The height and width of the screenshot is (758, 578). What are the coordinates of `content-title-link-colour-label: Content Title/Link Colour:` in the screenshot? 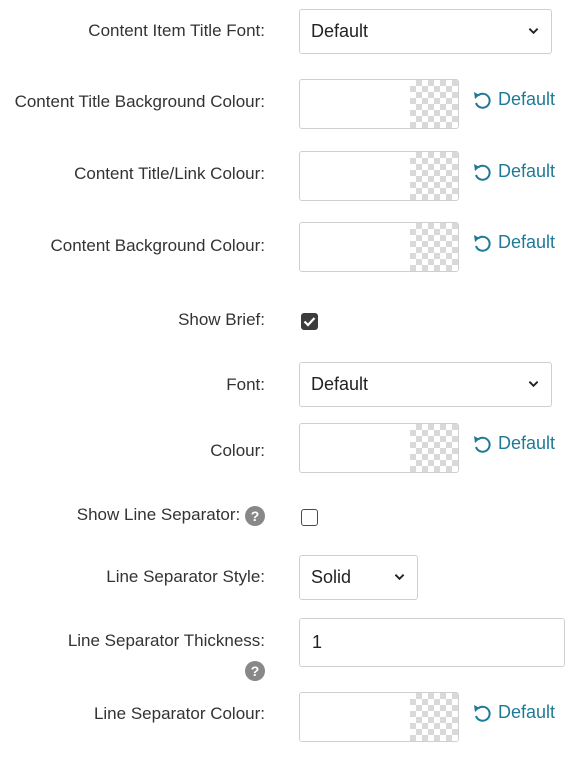 It's located at (169, 173).